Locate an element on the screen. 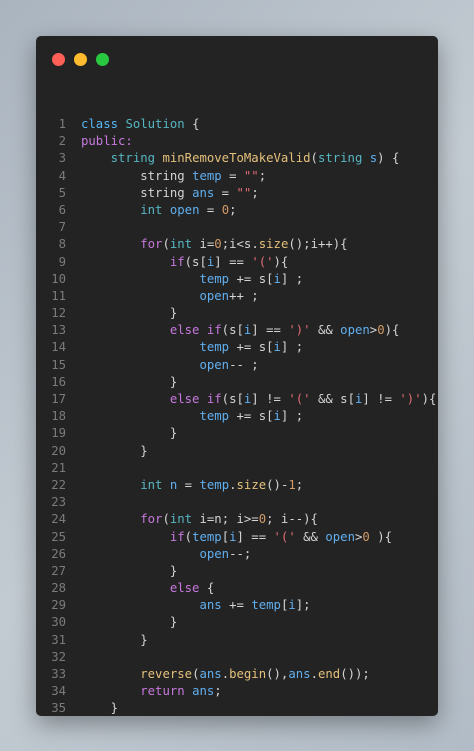  line-number: 21 is located at coordinates (58, 467).